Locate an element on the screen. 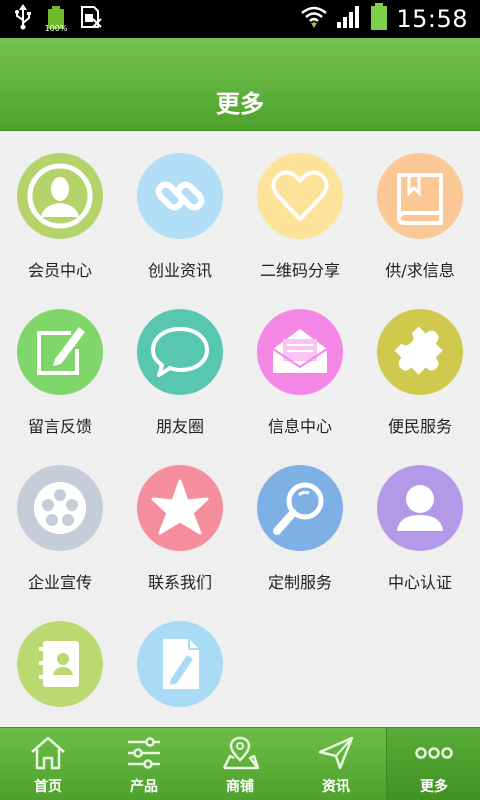  menu-item-label: 信息中心 is located at coordinates (299, 426).